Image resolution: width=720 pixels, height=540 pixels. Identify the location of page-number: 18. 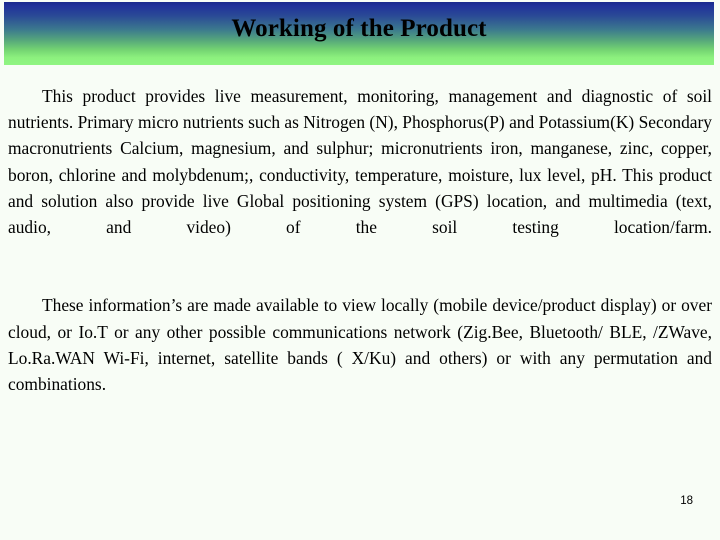
(686, 500).